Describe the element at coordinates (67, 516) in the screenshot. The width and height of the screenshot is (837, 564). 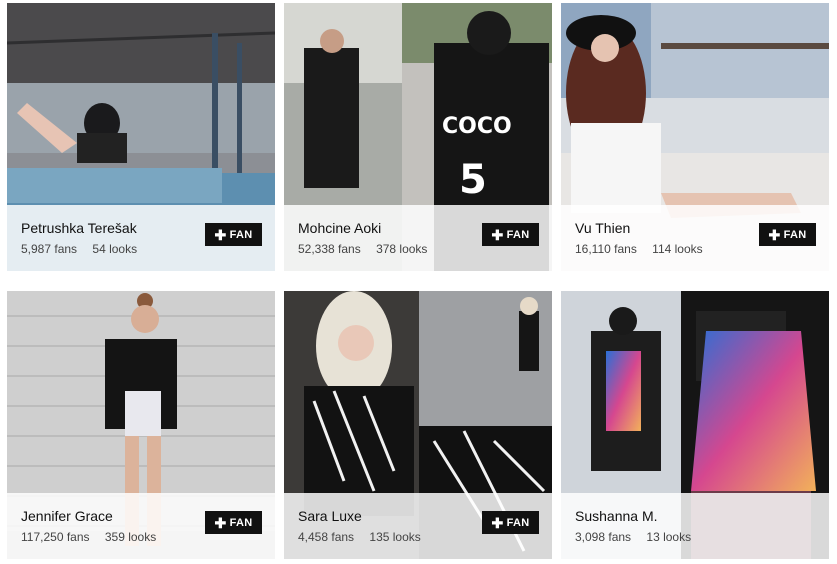
I see `profile-name: Jennifer Grace` at that location.